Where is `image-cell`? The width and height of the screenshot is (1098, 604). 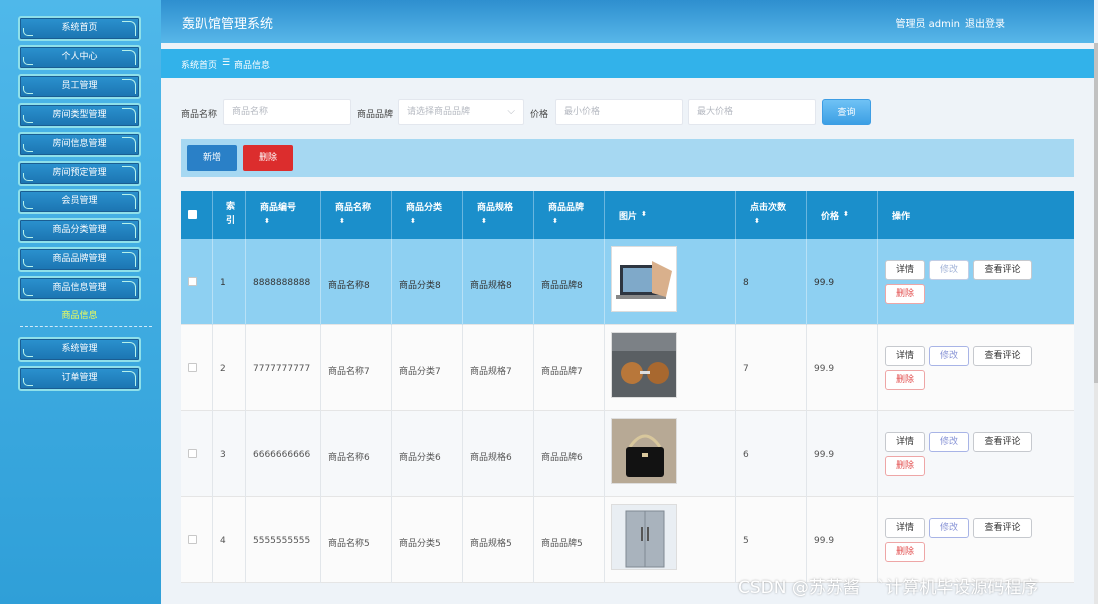 image-cell is located at coordinates (670, 454).